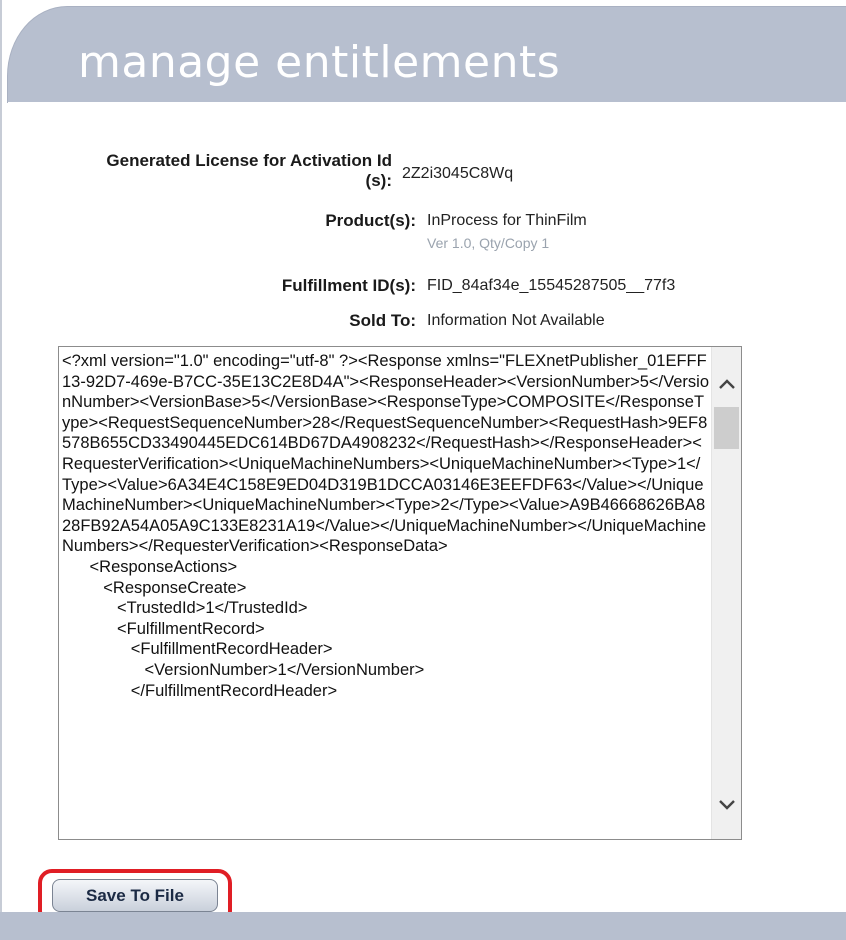  I want to click on fulfillment-label: Fulfillment ID(s):, so click(348, 285).